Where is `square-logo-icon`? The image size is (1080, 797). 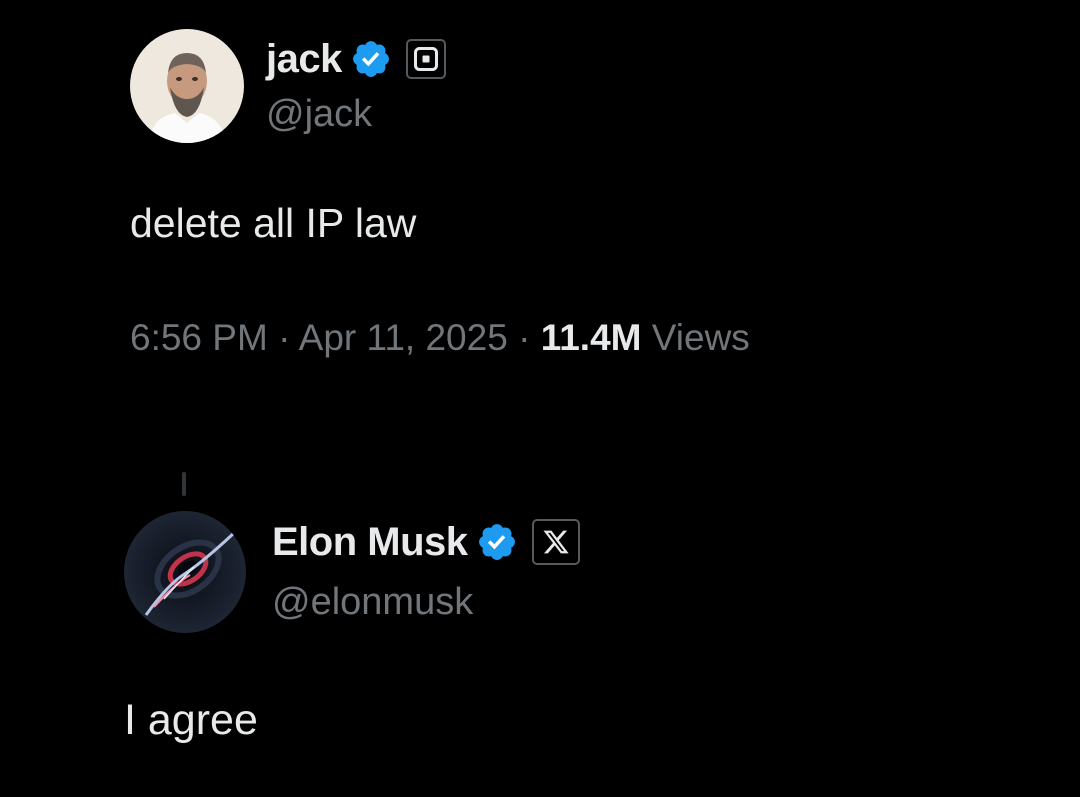
square-logo-icon is located at coordinates (425, 59).